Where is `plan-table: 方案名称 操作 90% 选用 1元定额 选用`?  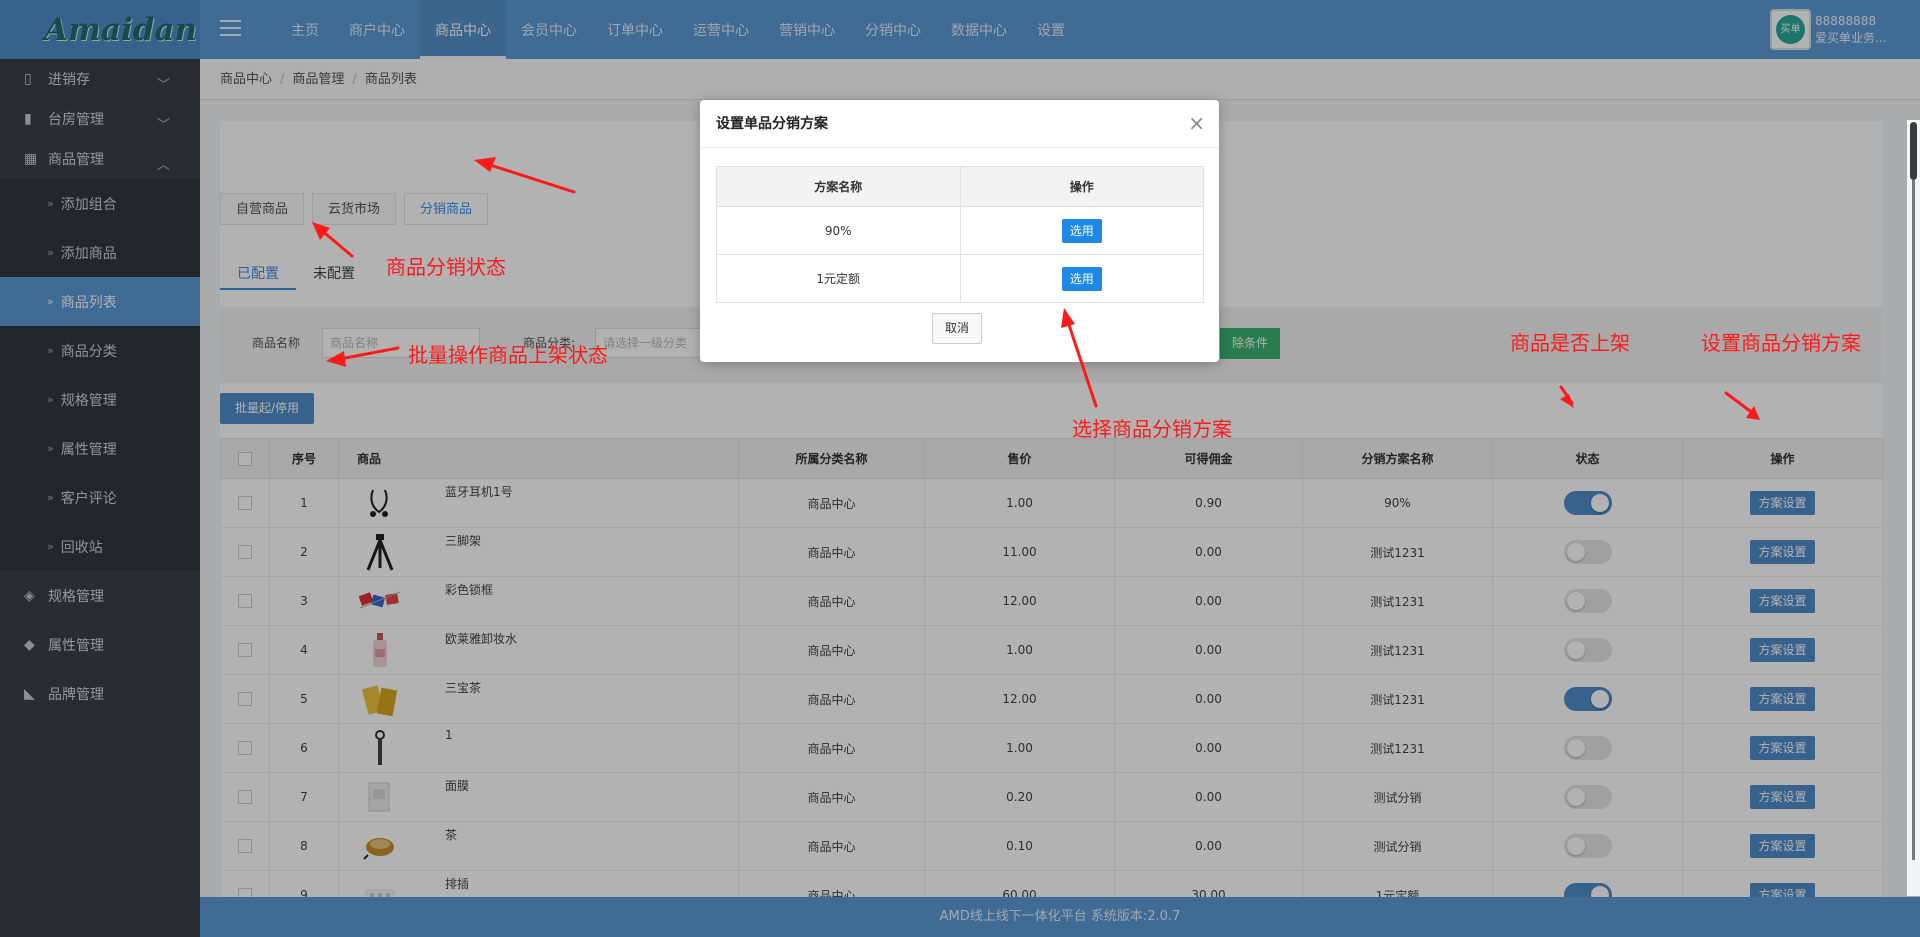
plan-table: 方案名称 操作 90% 选用 1元定额 选用 is located at coordinates (960, 234).